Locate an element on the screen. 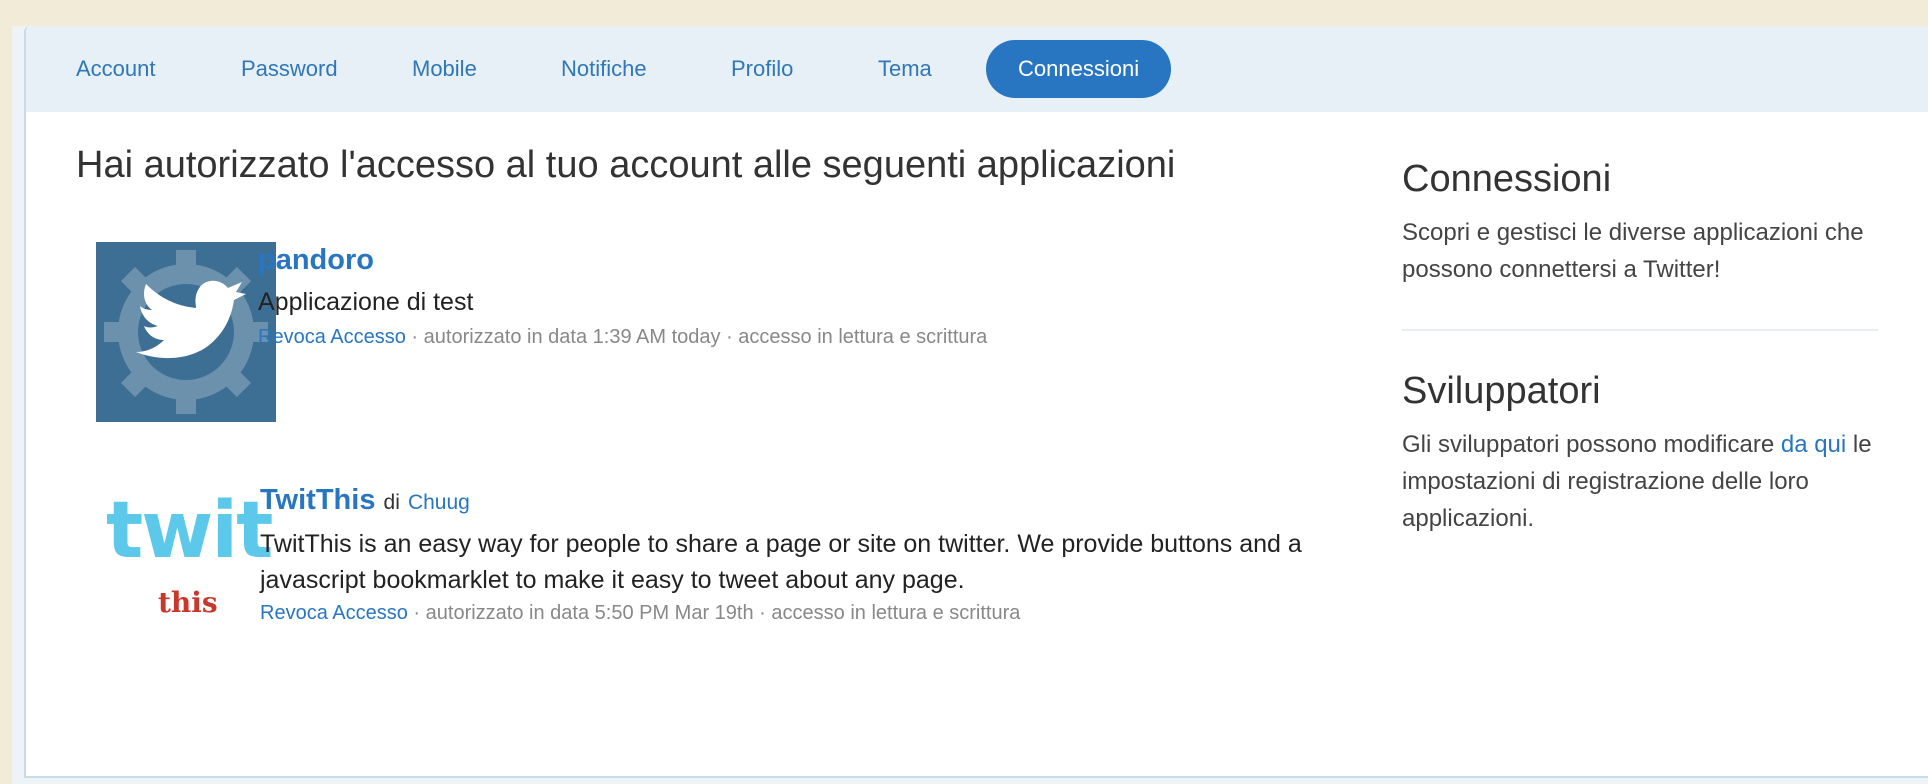  tab-account: Account is located at coordinates (116, 69).